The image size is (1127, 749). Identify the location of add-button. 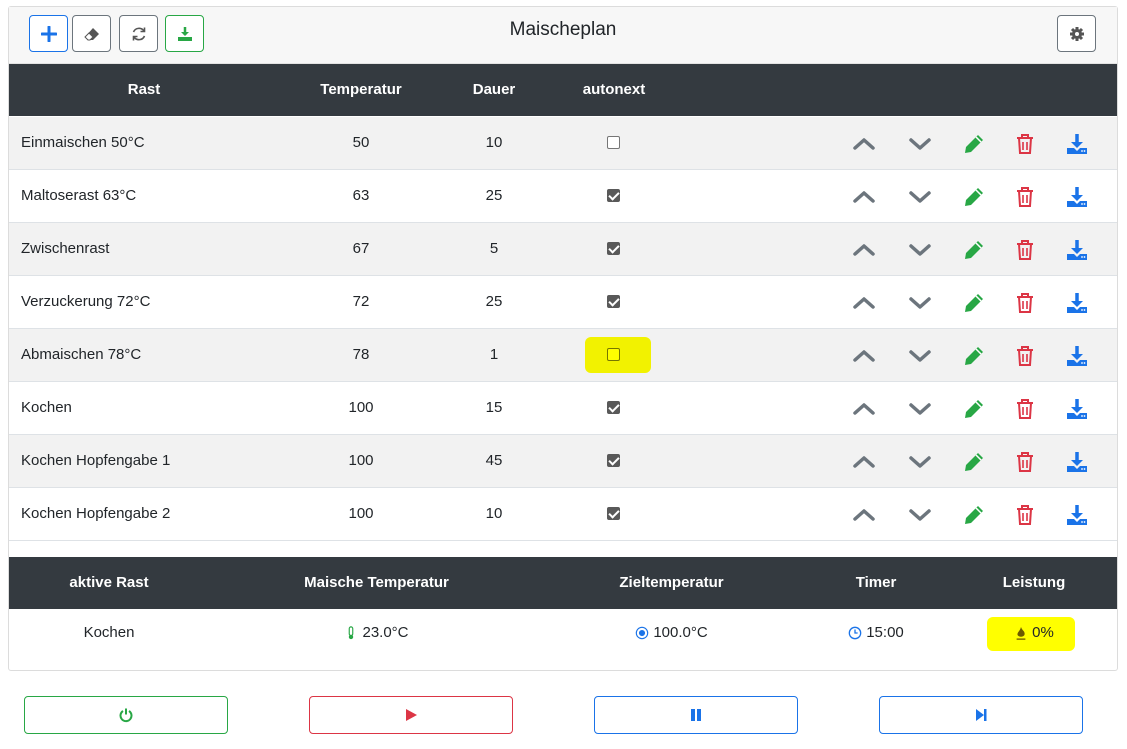
(48, 33).